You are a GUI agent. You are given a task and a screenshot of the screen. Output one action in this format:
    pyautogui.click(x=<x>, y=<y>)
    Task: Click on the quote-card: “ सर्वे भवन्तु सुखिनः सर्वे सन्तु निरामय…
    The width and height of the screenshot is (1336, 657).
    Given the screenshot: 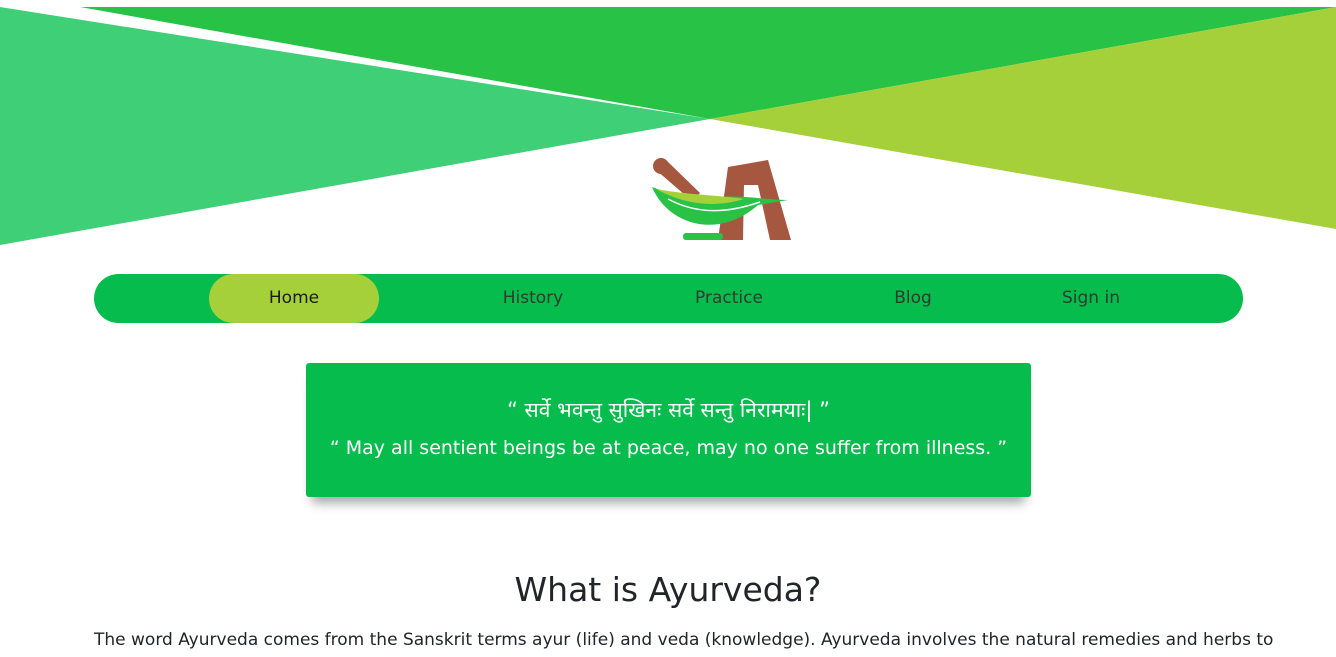 What is the action you would take?
    pyautogui.click(x=668, y=430)
    